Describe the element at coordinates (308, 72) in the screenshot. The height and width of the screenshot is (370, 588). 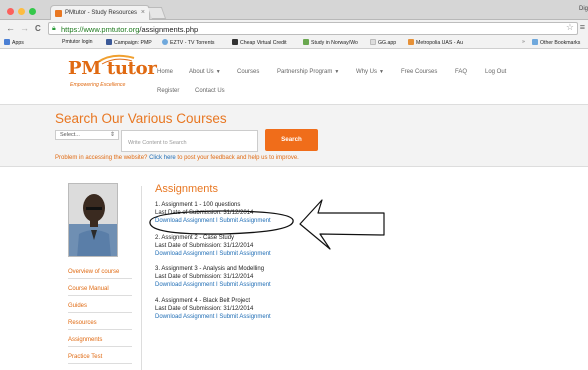
I see `nav-partnership: Partnership Program ▼` at that location.